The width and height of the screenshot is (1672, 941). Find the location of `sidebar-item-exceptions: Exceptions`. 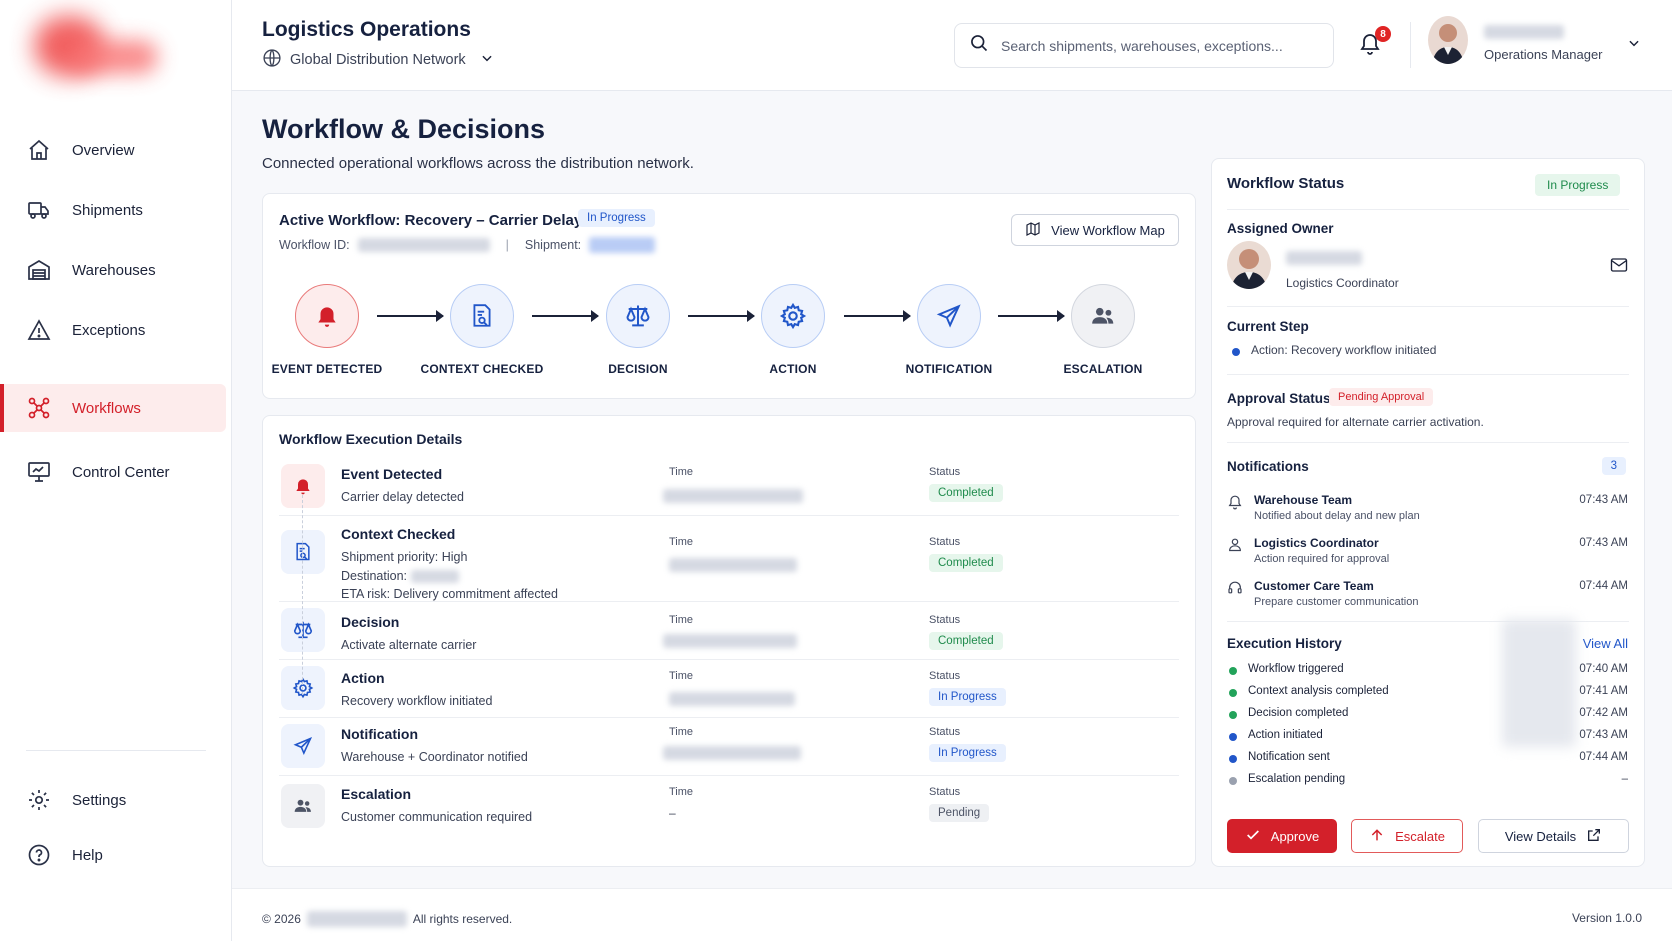

sidebar-item-exceptions: Exceptions is located at coordinates (113, 330).